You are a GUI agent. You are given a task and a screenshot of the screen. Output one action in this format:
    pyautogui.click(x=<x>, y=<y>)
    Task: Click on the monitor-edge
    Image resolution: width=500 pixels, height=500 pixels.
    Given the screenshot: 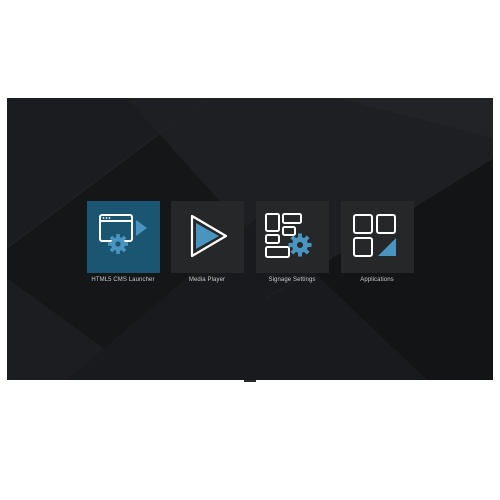 What is the action you would take?
    pyautogui.click(x=250, y=381)
    